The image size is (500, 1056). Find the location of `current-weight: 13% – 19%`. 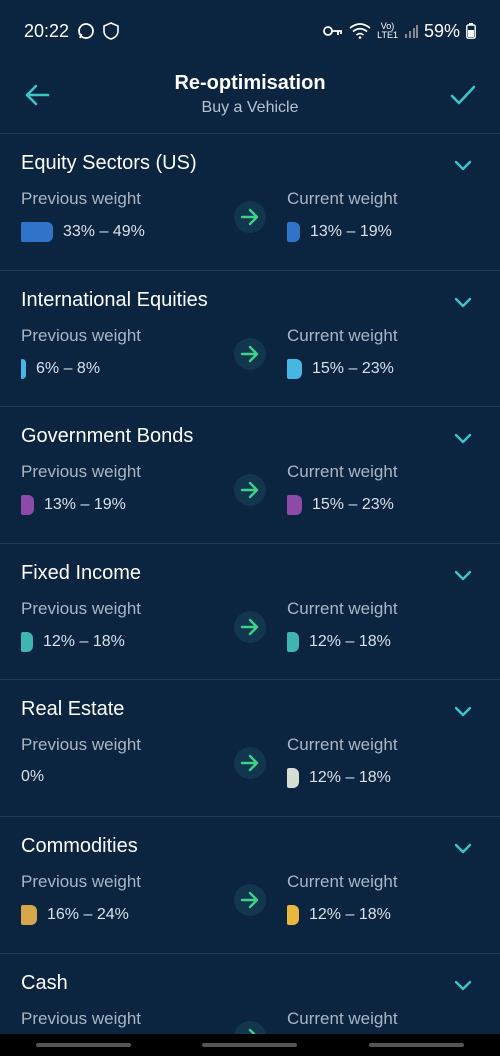

current-weight: 13% – 19% is located at coordinates (339, 232).